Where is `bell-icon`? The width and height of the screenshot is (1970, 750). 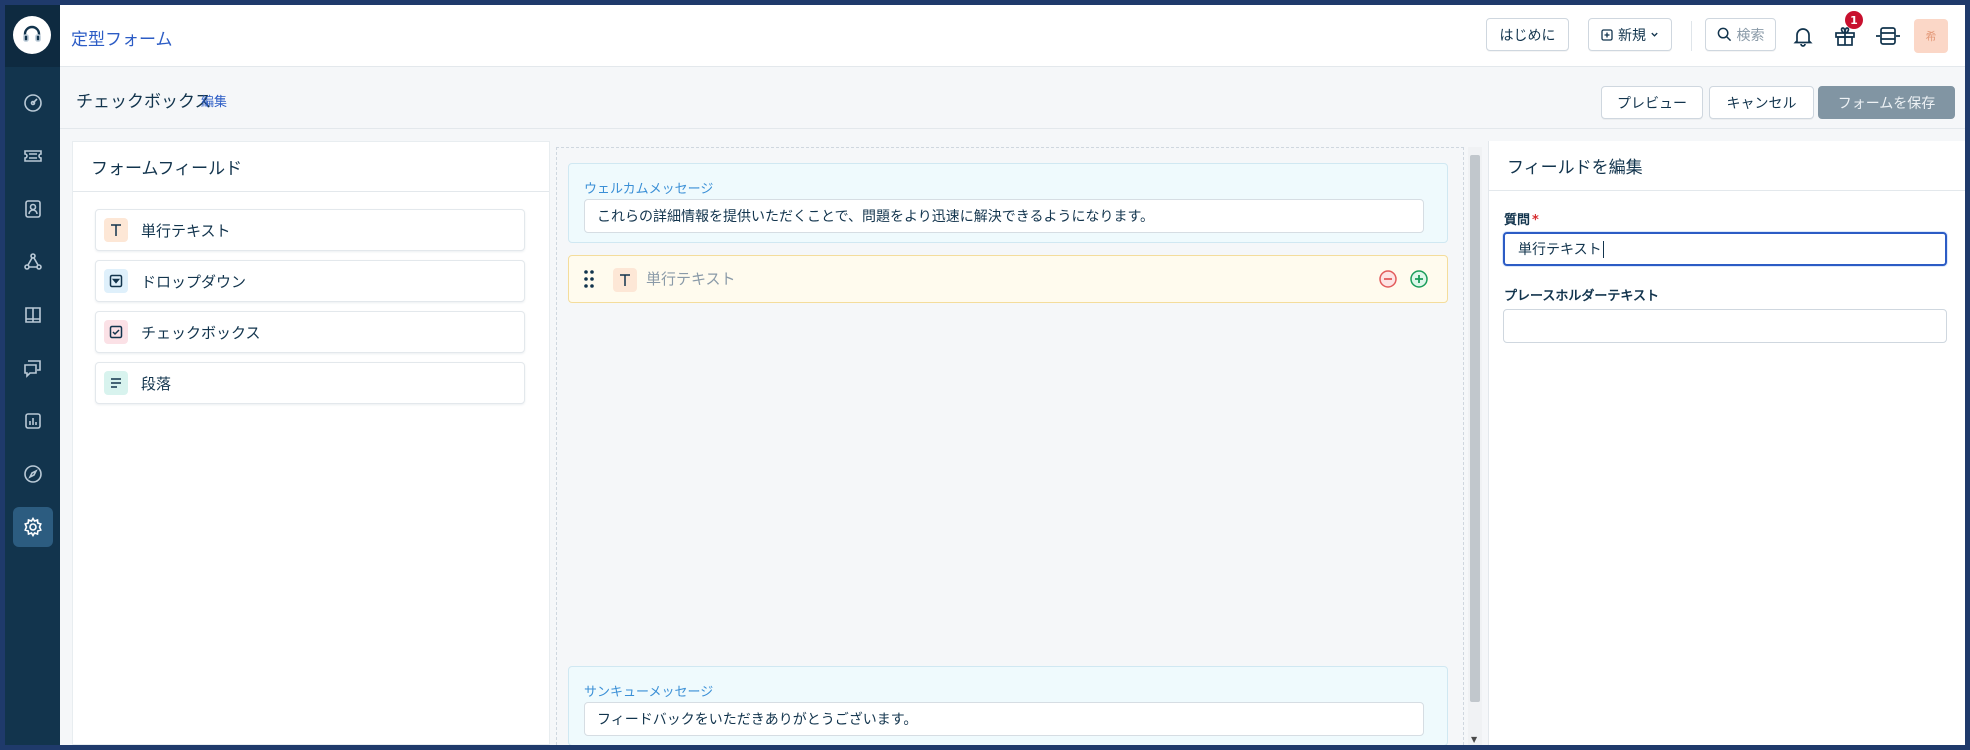
bell-icon is located at coordinates (1803, 37).